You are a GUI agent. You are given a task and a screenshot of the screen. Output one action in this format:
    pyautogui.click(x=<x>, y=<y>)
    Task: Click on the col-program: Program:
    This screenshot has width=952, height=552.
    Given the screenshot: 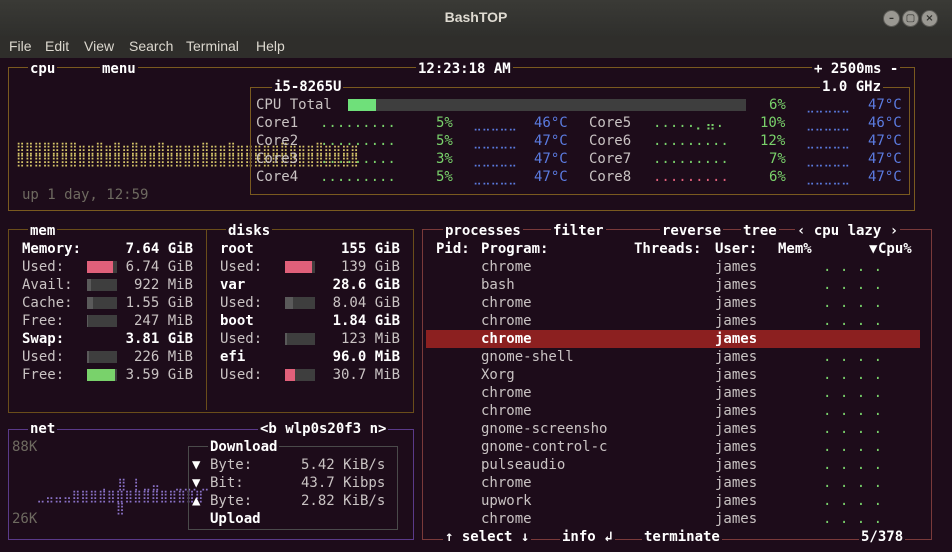 What is the action you would take?
    pyautogui.click(x=514, y=249)
    